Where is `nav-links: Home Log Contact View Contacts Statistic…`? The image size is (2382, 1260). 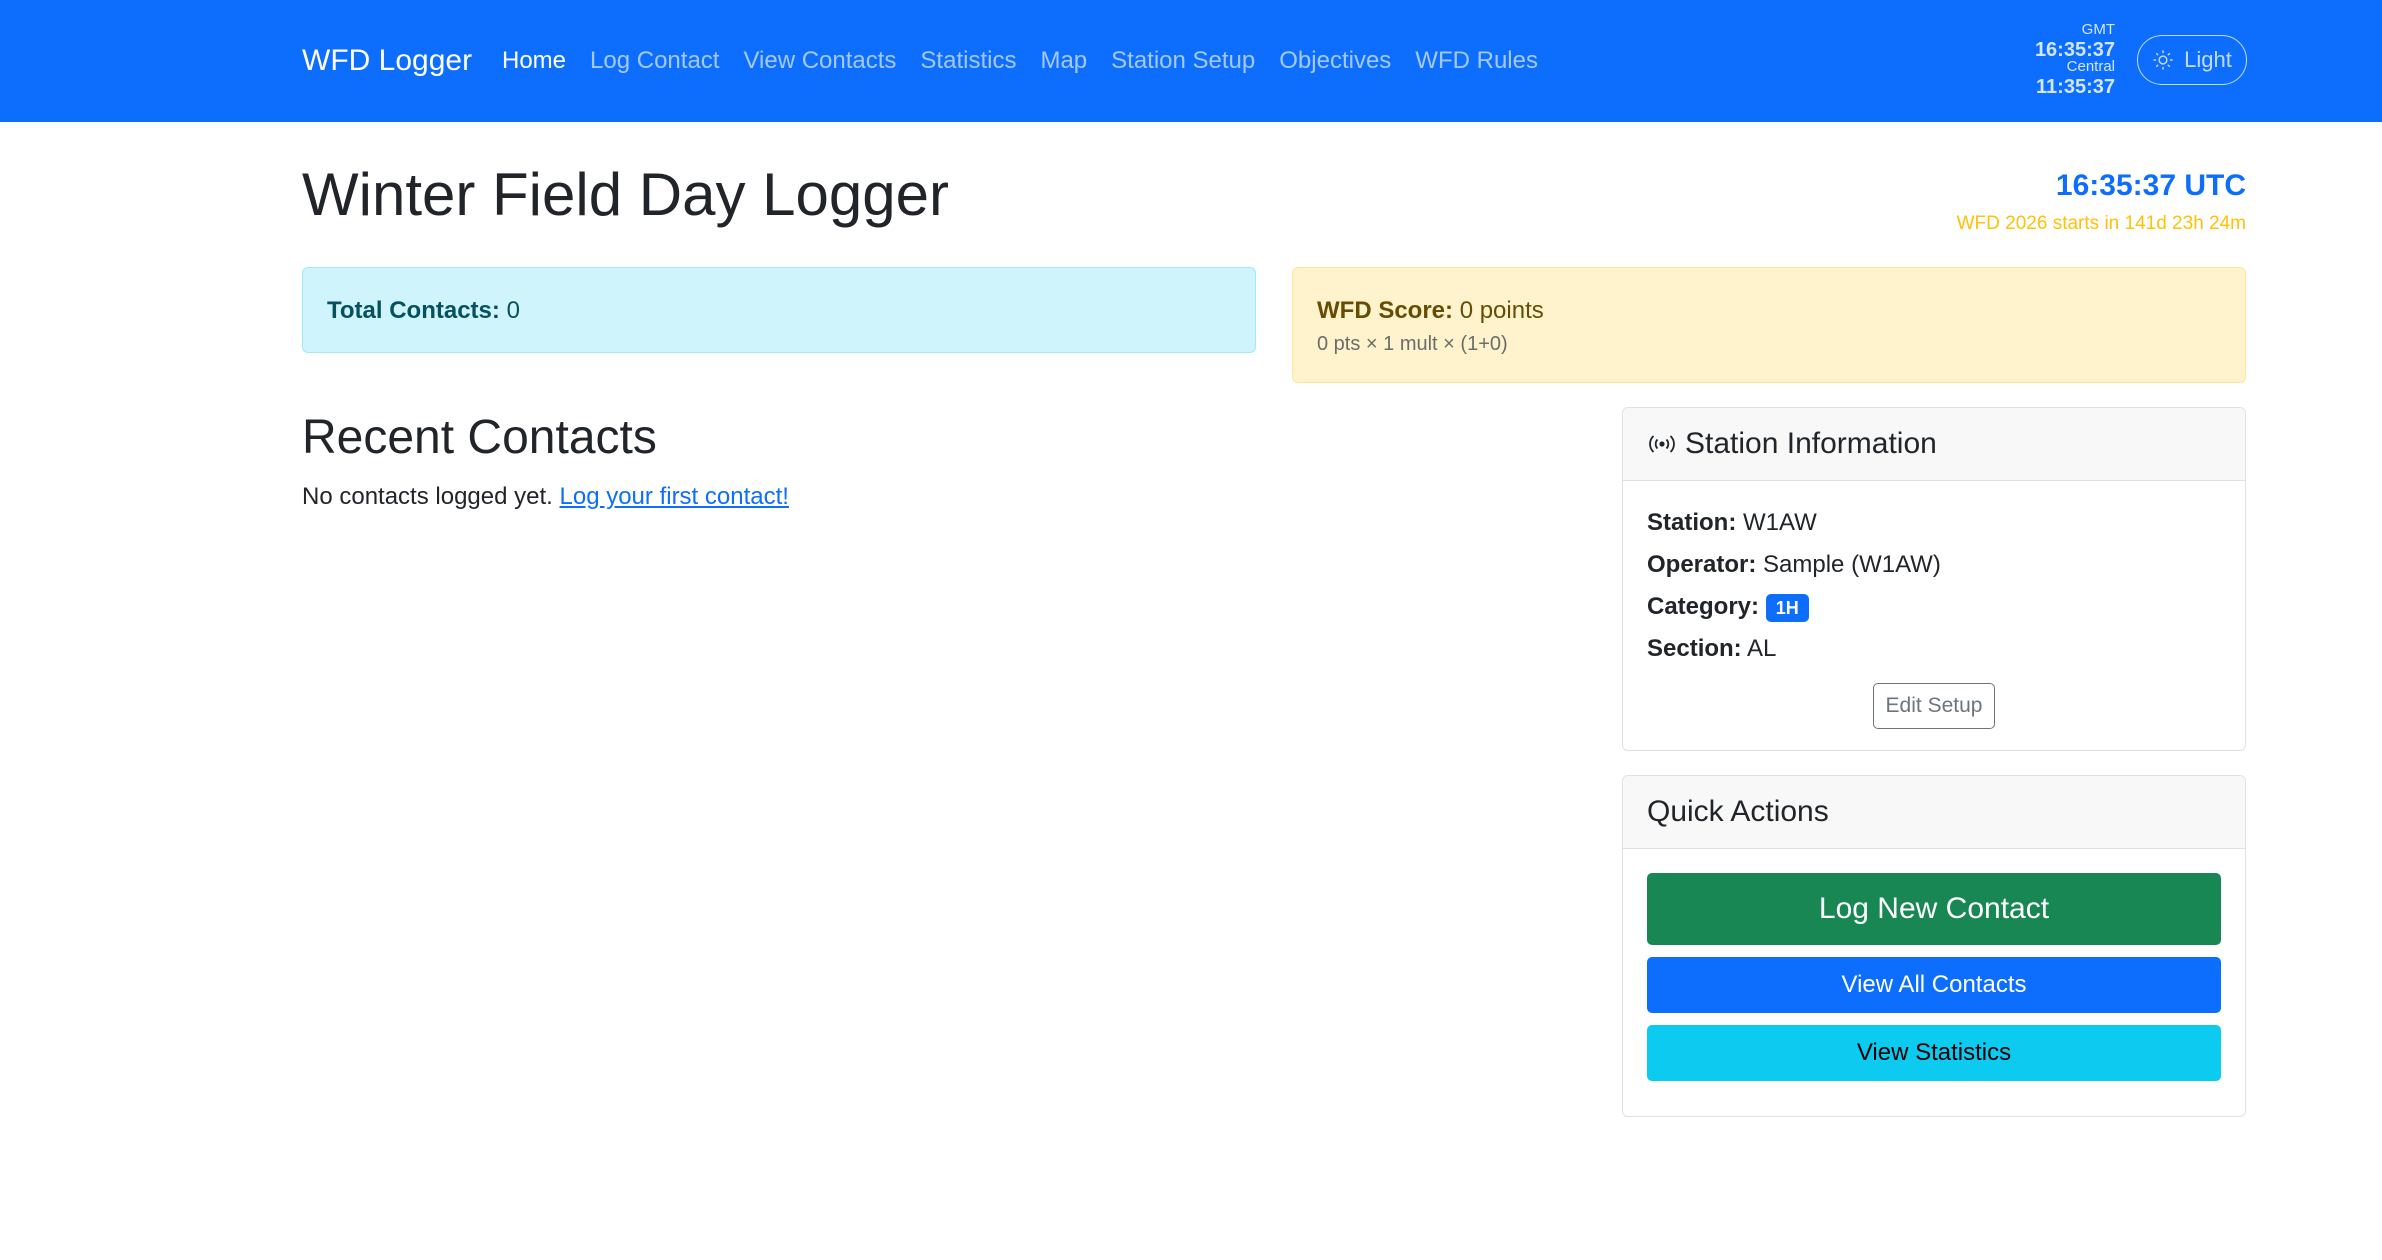 nav-links: Home Log Contact View Contacts Statistic… is located at coordinates (1020, 61).